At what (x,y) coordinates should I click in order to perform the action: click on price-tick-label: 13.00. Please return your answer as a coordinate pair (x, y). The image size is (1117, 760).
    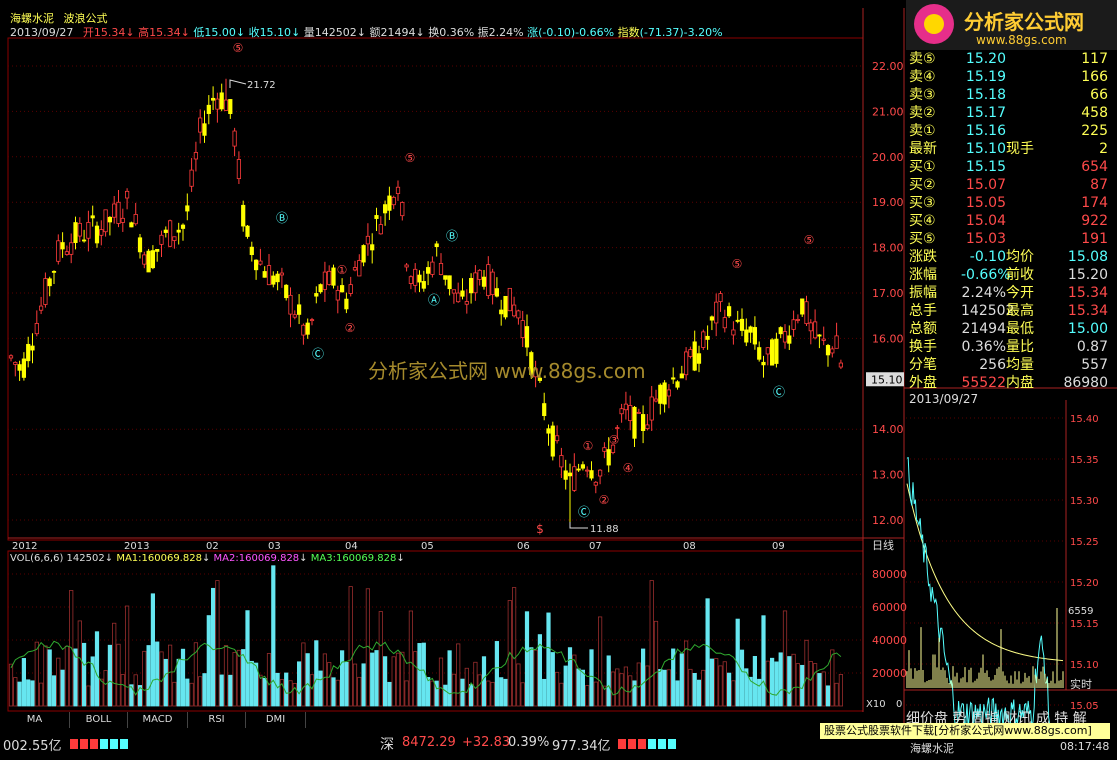
    Looking at the image, I should click on (888, 475).